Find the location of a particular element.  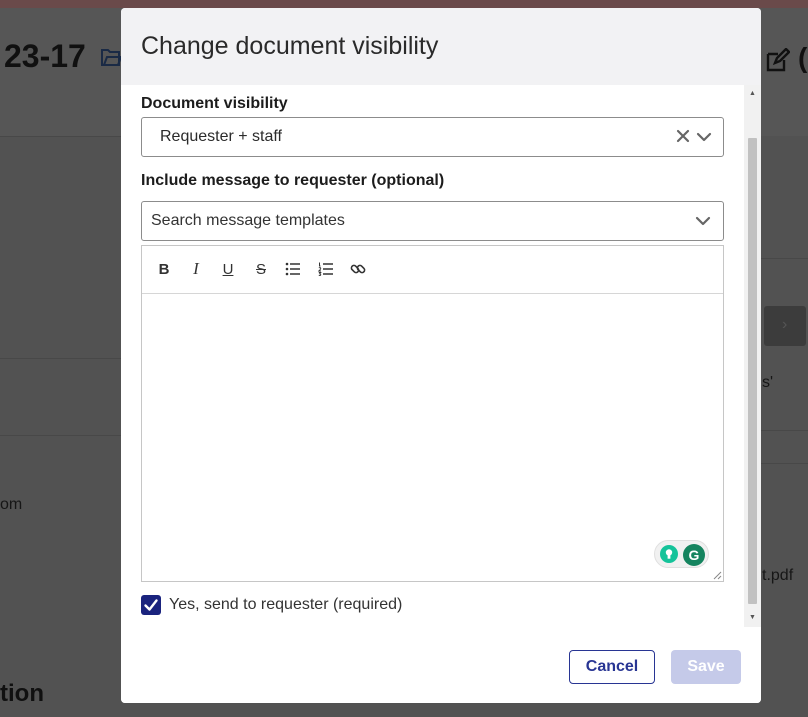

lightbulb-icon is located at coordinates (669, 554).